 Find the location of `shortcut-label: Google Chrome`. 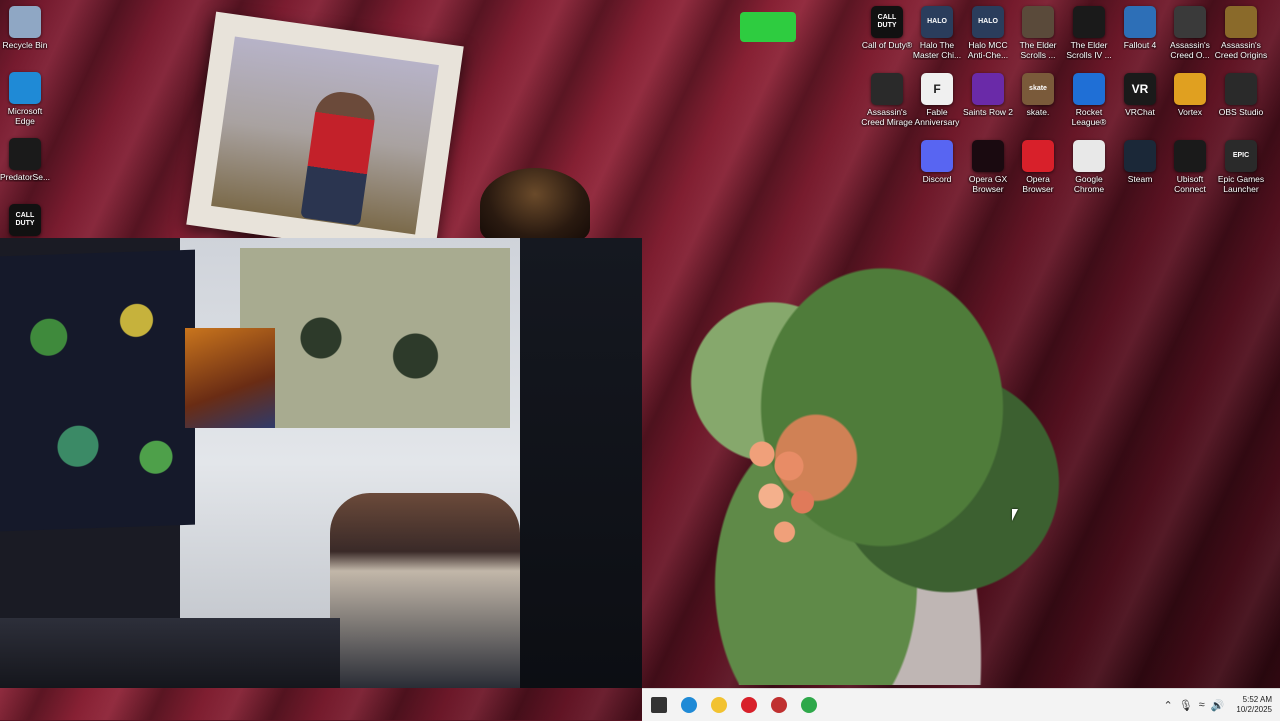

shortcut-label: Google Chrome is located at coordinates (1089, 184).